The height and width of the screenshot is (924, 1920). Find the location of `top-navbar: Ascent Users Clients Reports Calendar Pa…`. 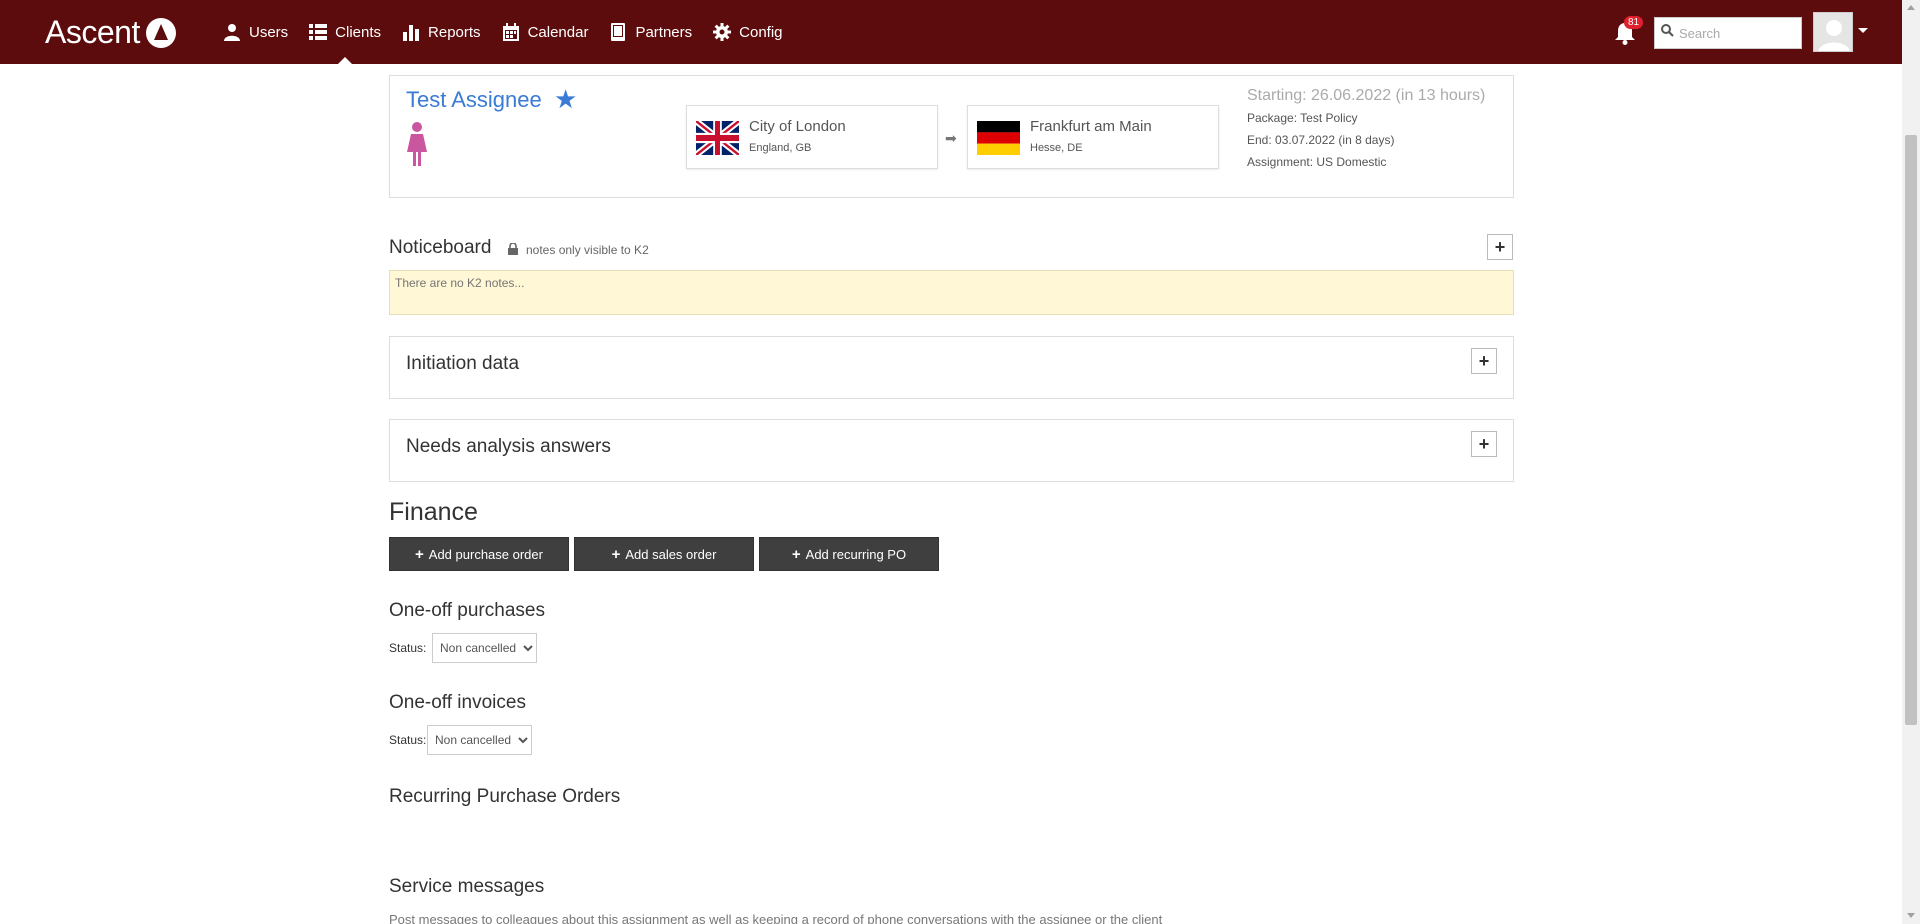

top-navbar: Ascent Users Clients Reports Calendar Pa… is located at coordinates (951, 32).